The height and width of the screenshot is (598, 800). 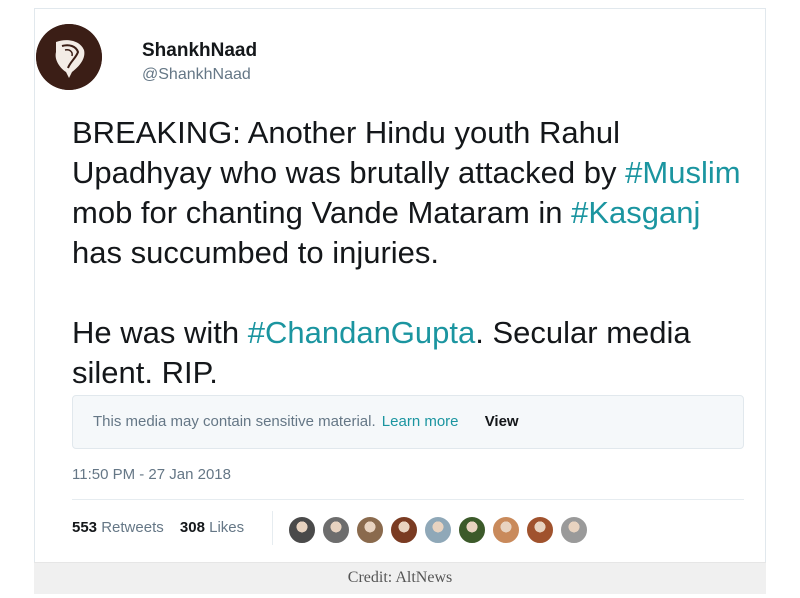 What do you see at coordinates (151, 474) in the screenshot?
I see `tweet-timestamp: 11:50 PM - 27 Jan 2018` at bounding box center [151, 474].